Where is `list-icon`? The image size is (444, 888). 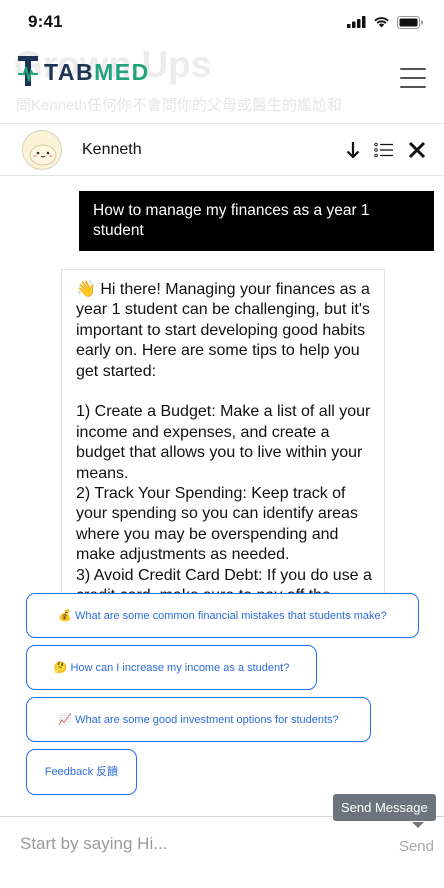
list-icon is located at coordinates (383, 149).